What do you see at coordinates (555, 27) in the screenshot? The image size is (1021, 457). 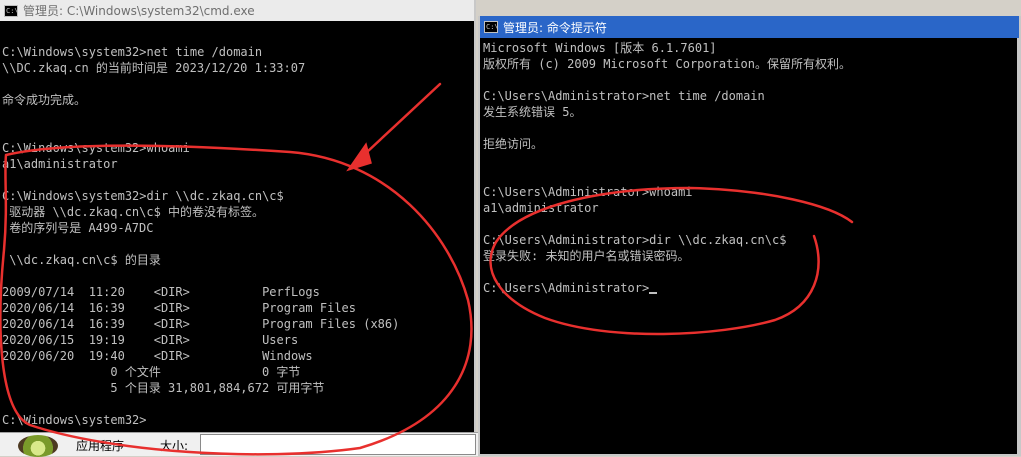 I see `right-window-title: 管理员: 命令提示符` at bounding box center [555, 27].